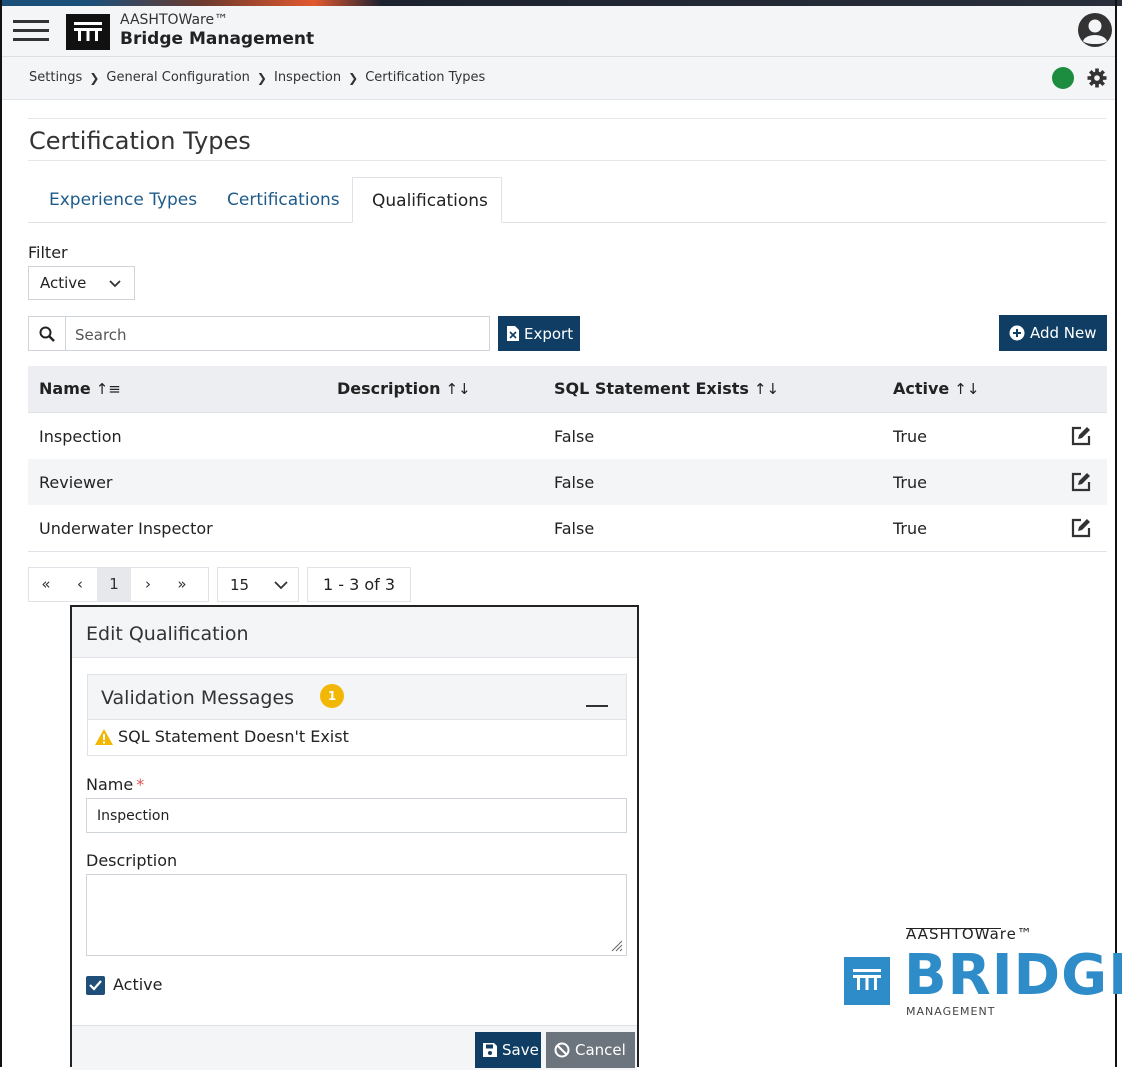 The height and width of the screenshot is (1070, 1122). What do you see at coordinates (600, 1050) in the screenshot?
I see `cancel-label: Cancel` at bounding box center [600, 1050].